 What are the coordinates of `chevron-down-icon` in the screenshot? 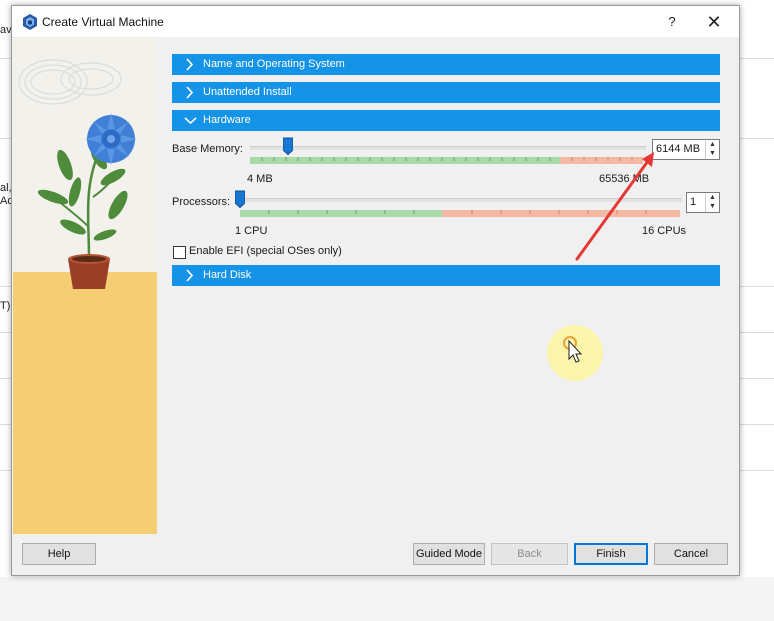 It's located at (190, 121).